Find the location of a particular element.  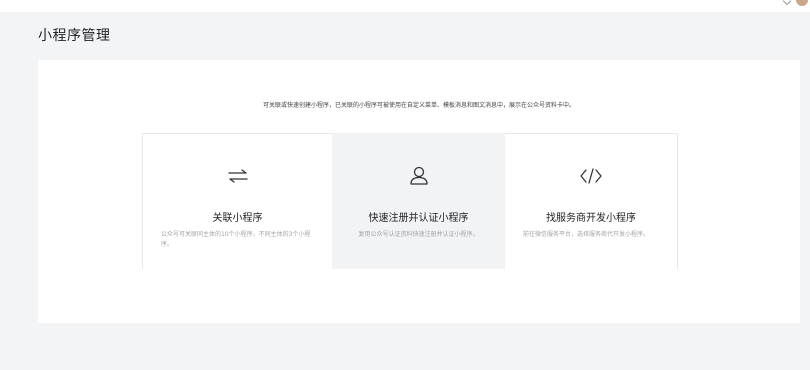

card-title: 找服务商开发小程序 is located at coordinates (591, 218).